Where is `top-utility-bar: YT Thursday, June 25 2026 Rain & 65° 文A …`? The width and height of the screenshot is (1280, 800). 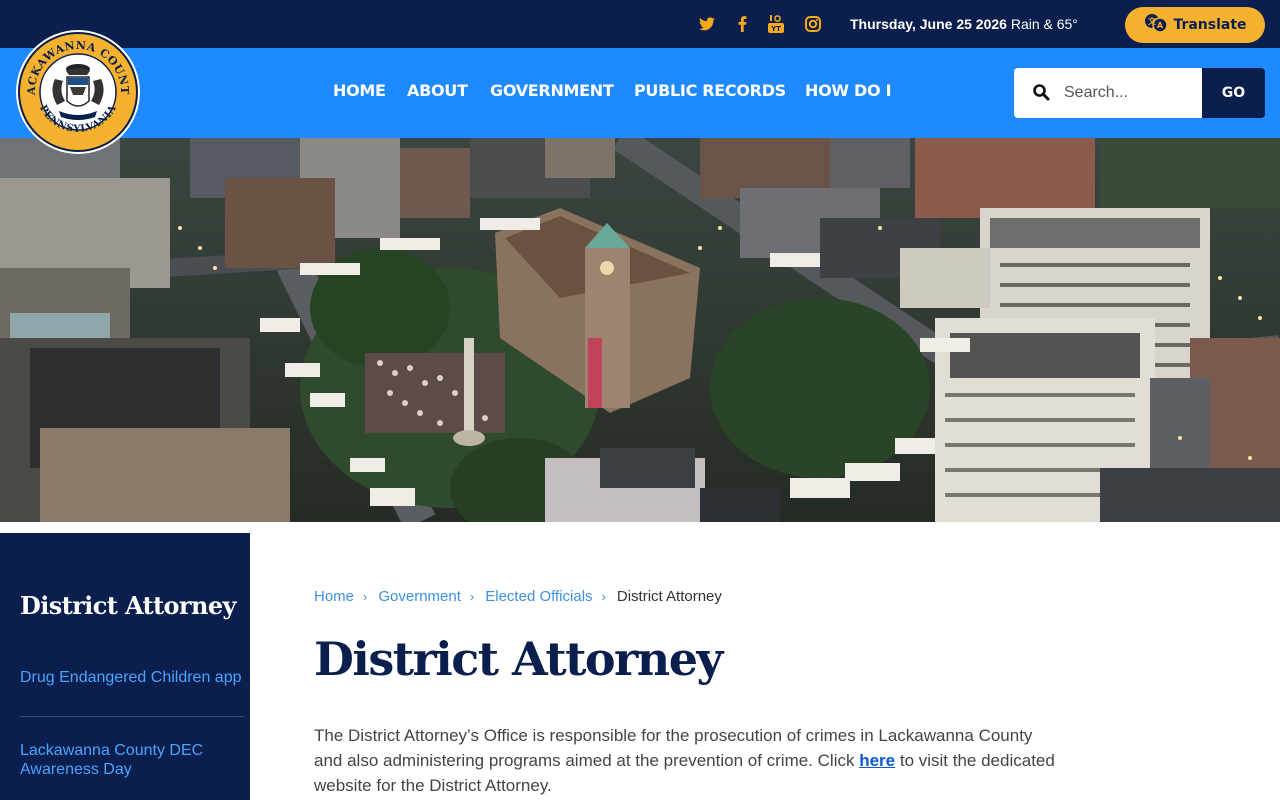
top-utility-bar: YT Thursday, June 25 2026 Rain & 65° 文A … is located at coordinates (640, 24).